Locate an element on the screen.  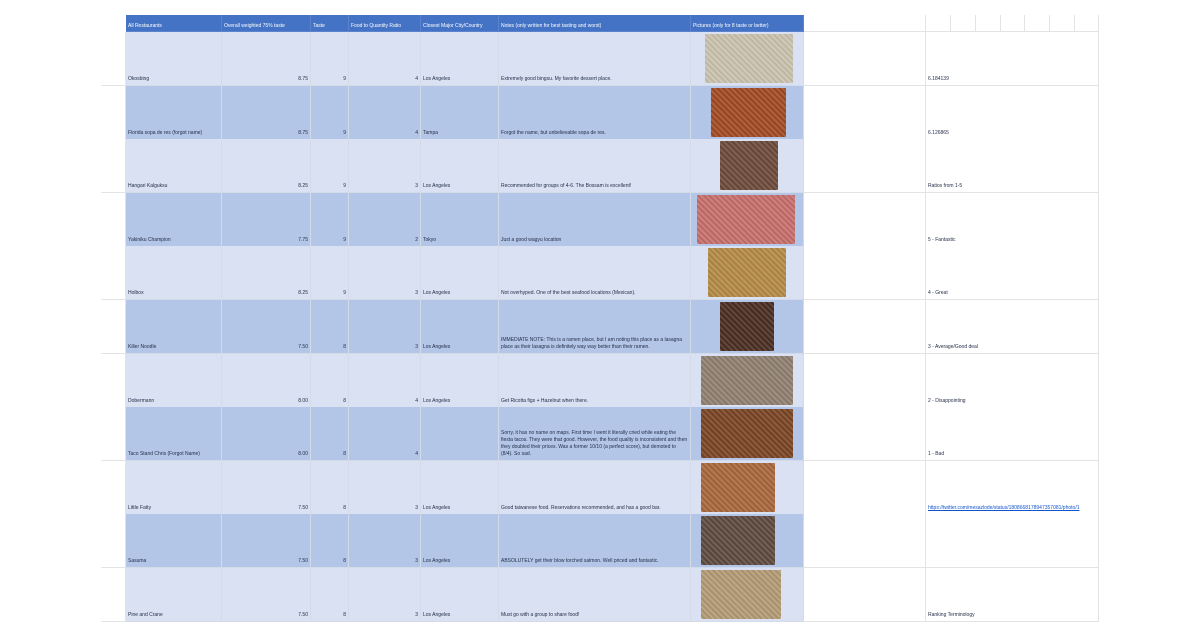
cell-city: Tokyo is located at coordinates (460, 219).